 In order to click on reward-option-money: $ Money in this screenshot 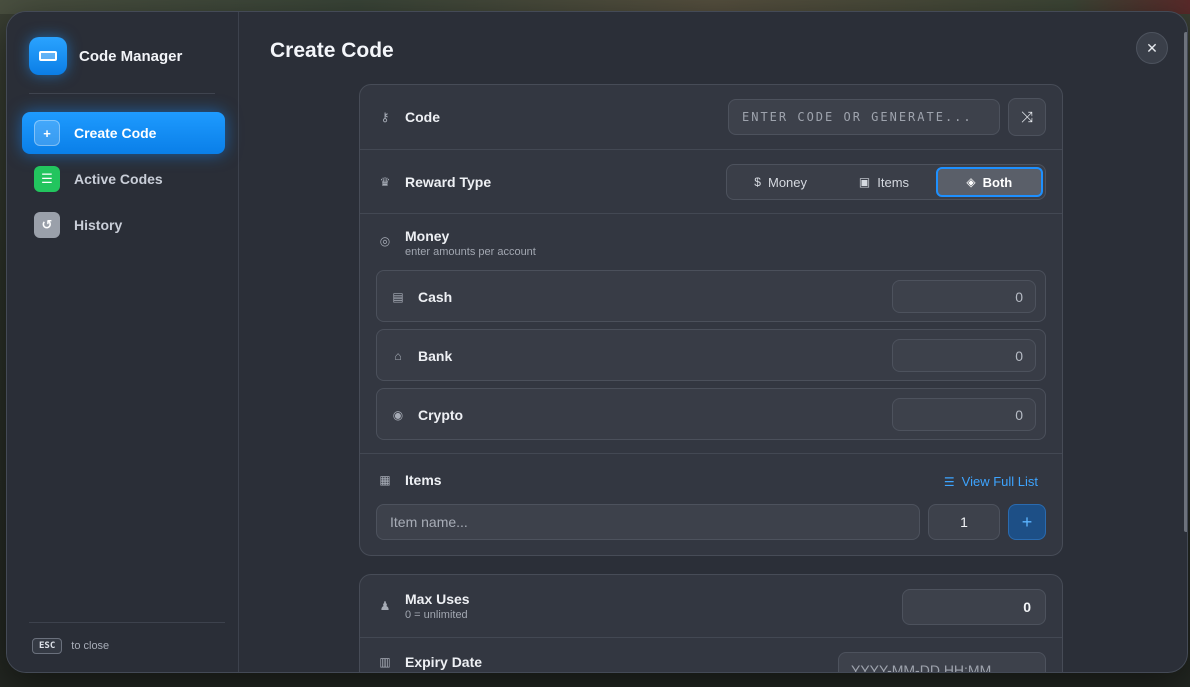, I will do `click(780, 182)`.